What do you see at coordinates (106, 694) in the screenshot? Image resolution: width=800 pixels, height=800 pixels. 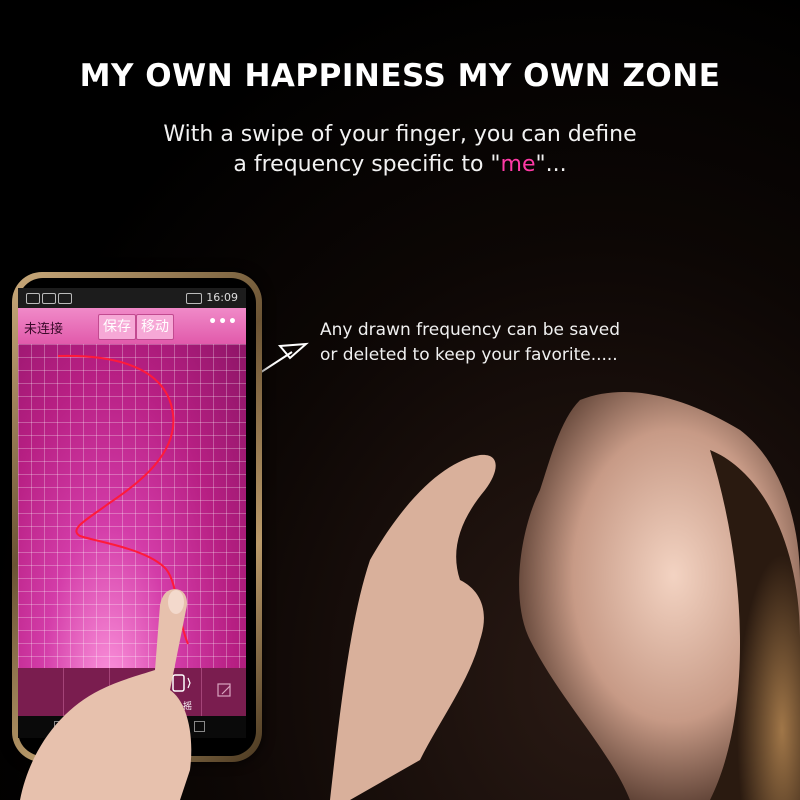 I see `finger-photo` at bounding box center [106, 694].